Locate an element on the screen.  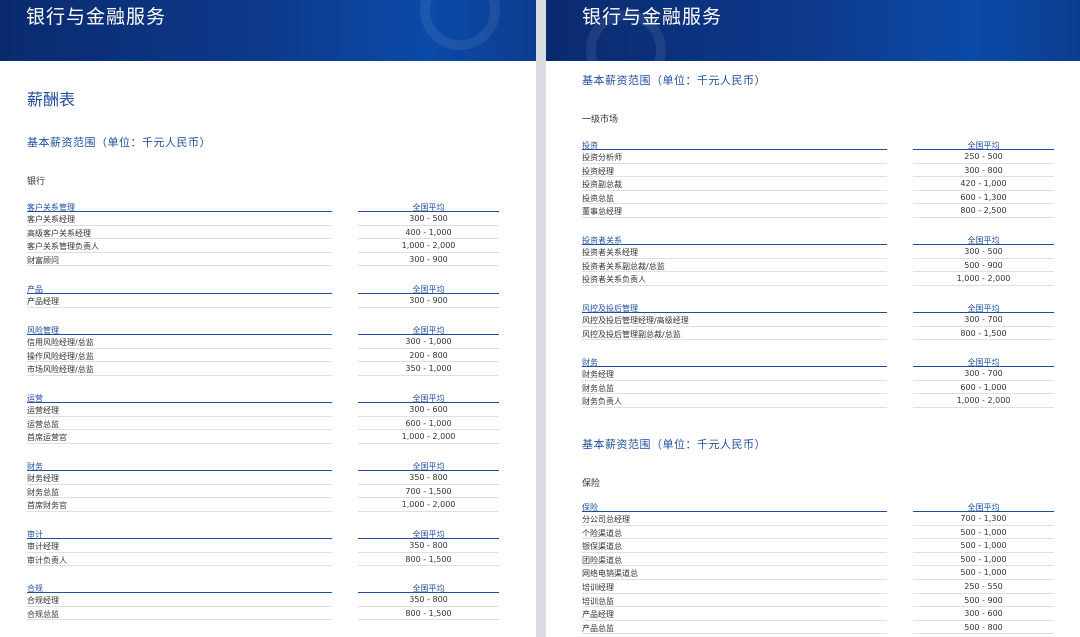
job-title: 合规经理 is located at coordinates (43, 600).